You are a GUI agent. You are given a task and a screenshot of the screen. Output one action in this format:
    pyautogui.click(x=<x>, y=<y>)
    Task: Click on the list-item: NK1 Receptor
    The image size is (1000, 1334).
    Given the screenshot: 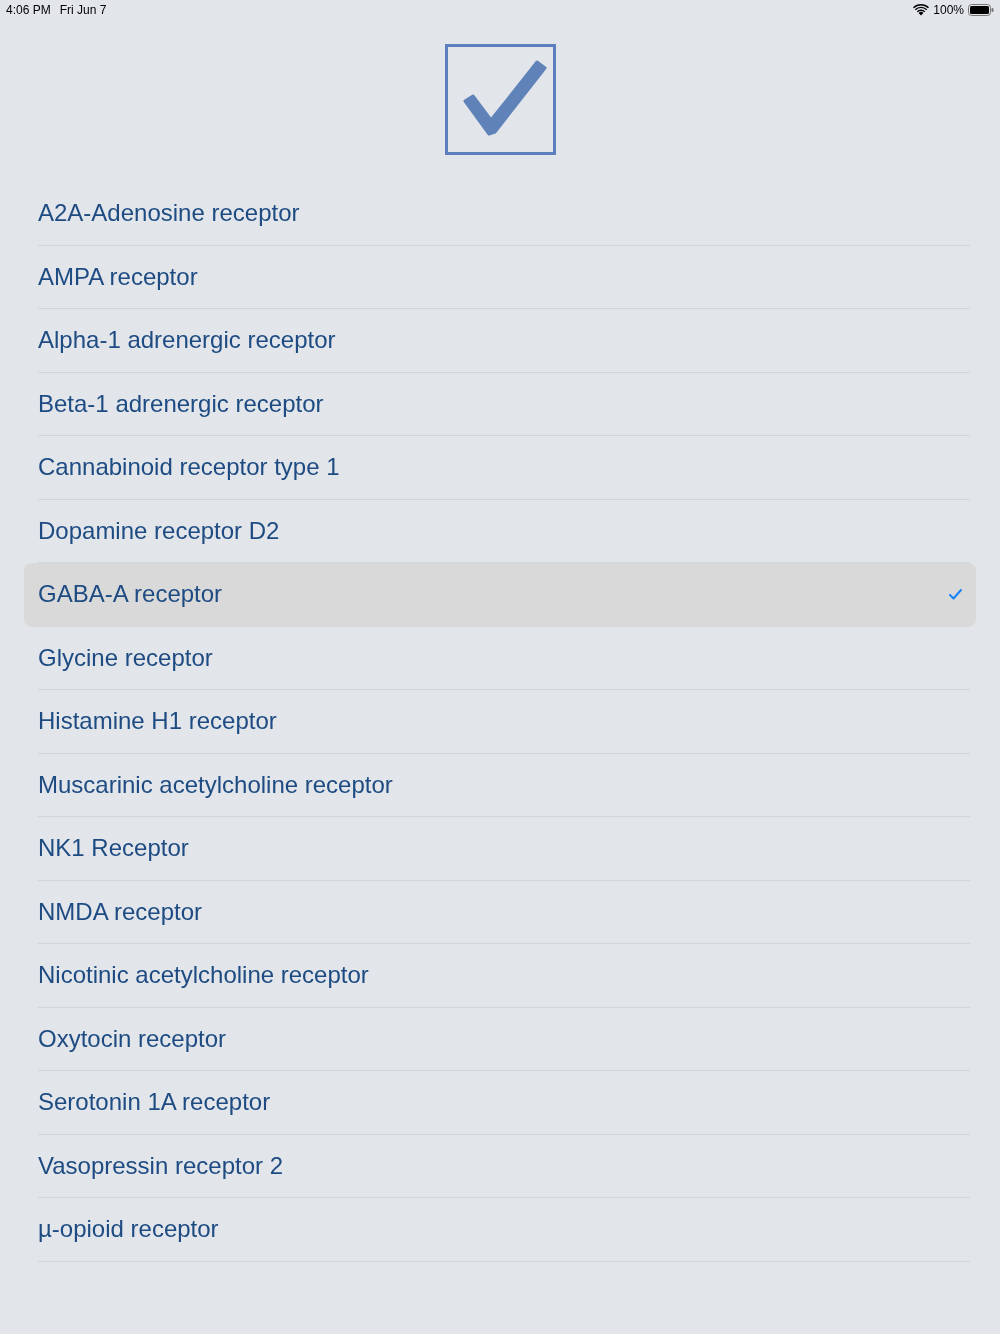 What is the action you would take?
    pyautogui.click(x=500, y=849)
    